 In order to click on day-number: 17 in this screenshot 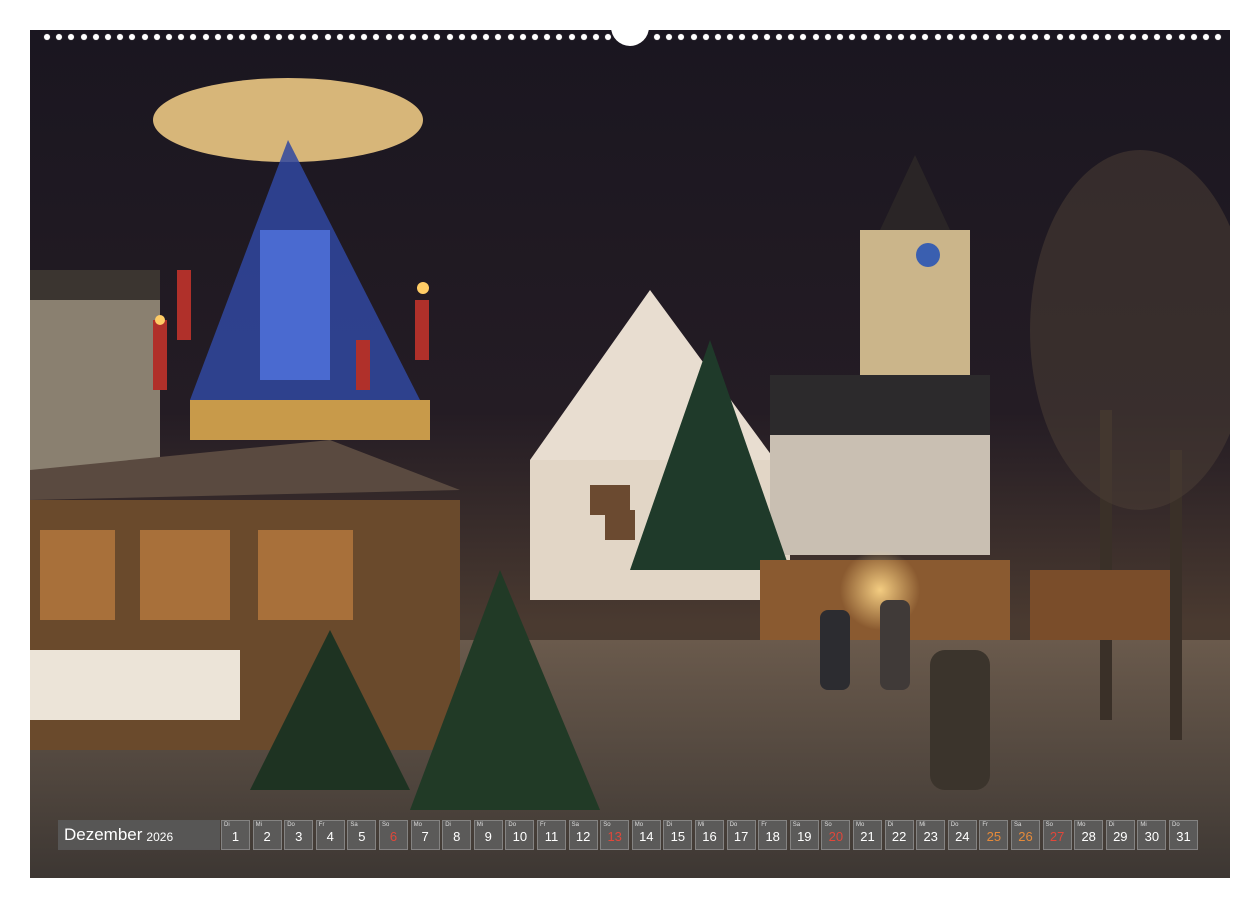, I will do `click(741, 836)`.